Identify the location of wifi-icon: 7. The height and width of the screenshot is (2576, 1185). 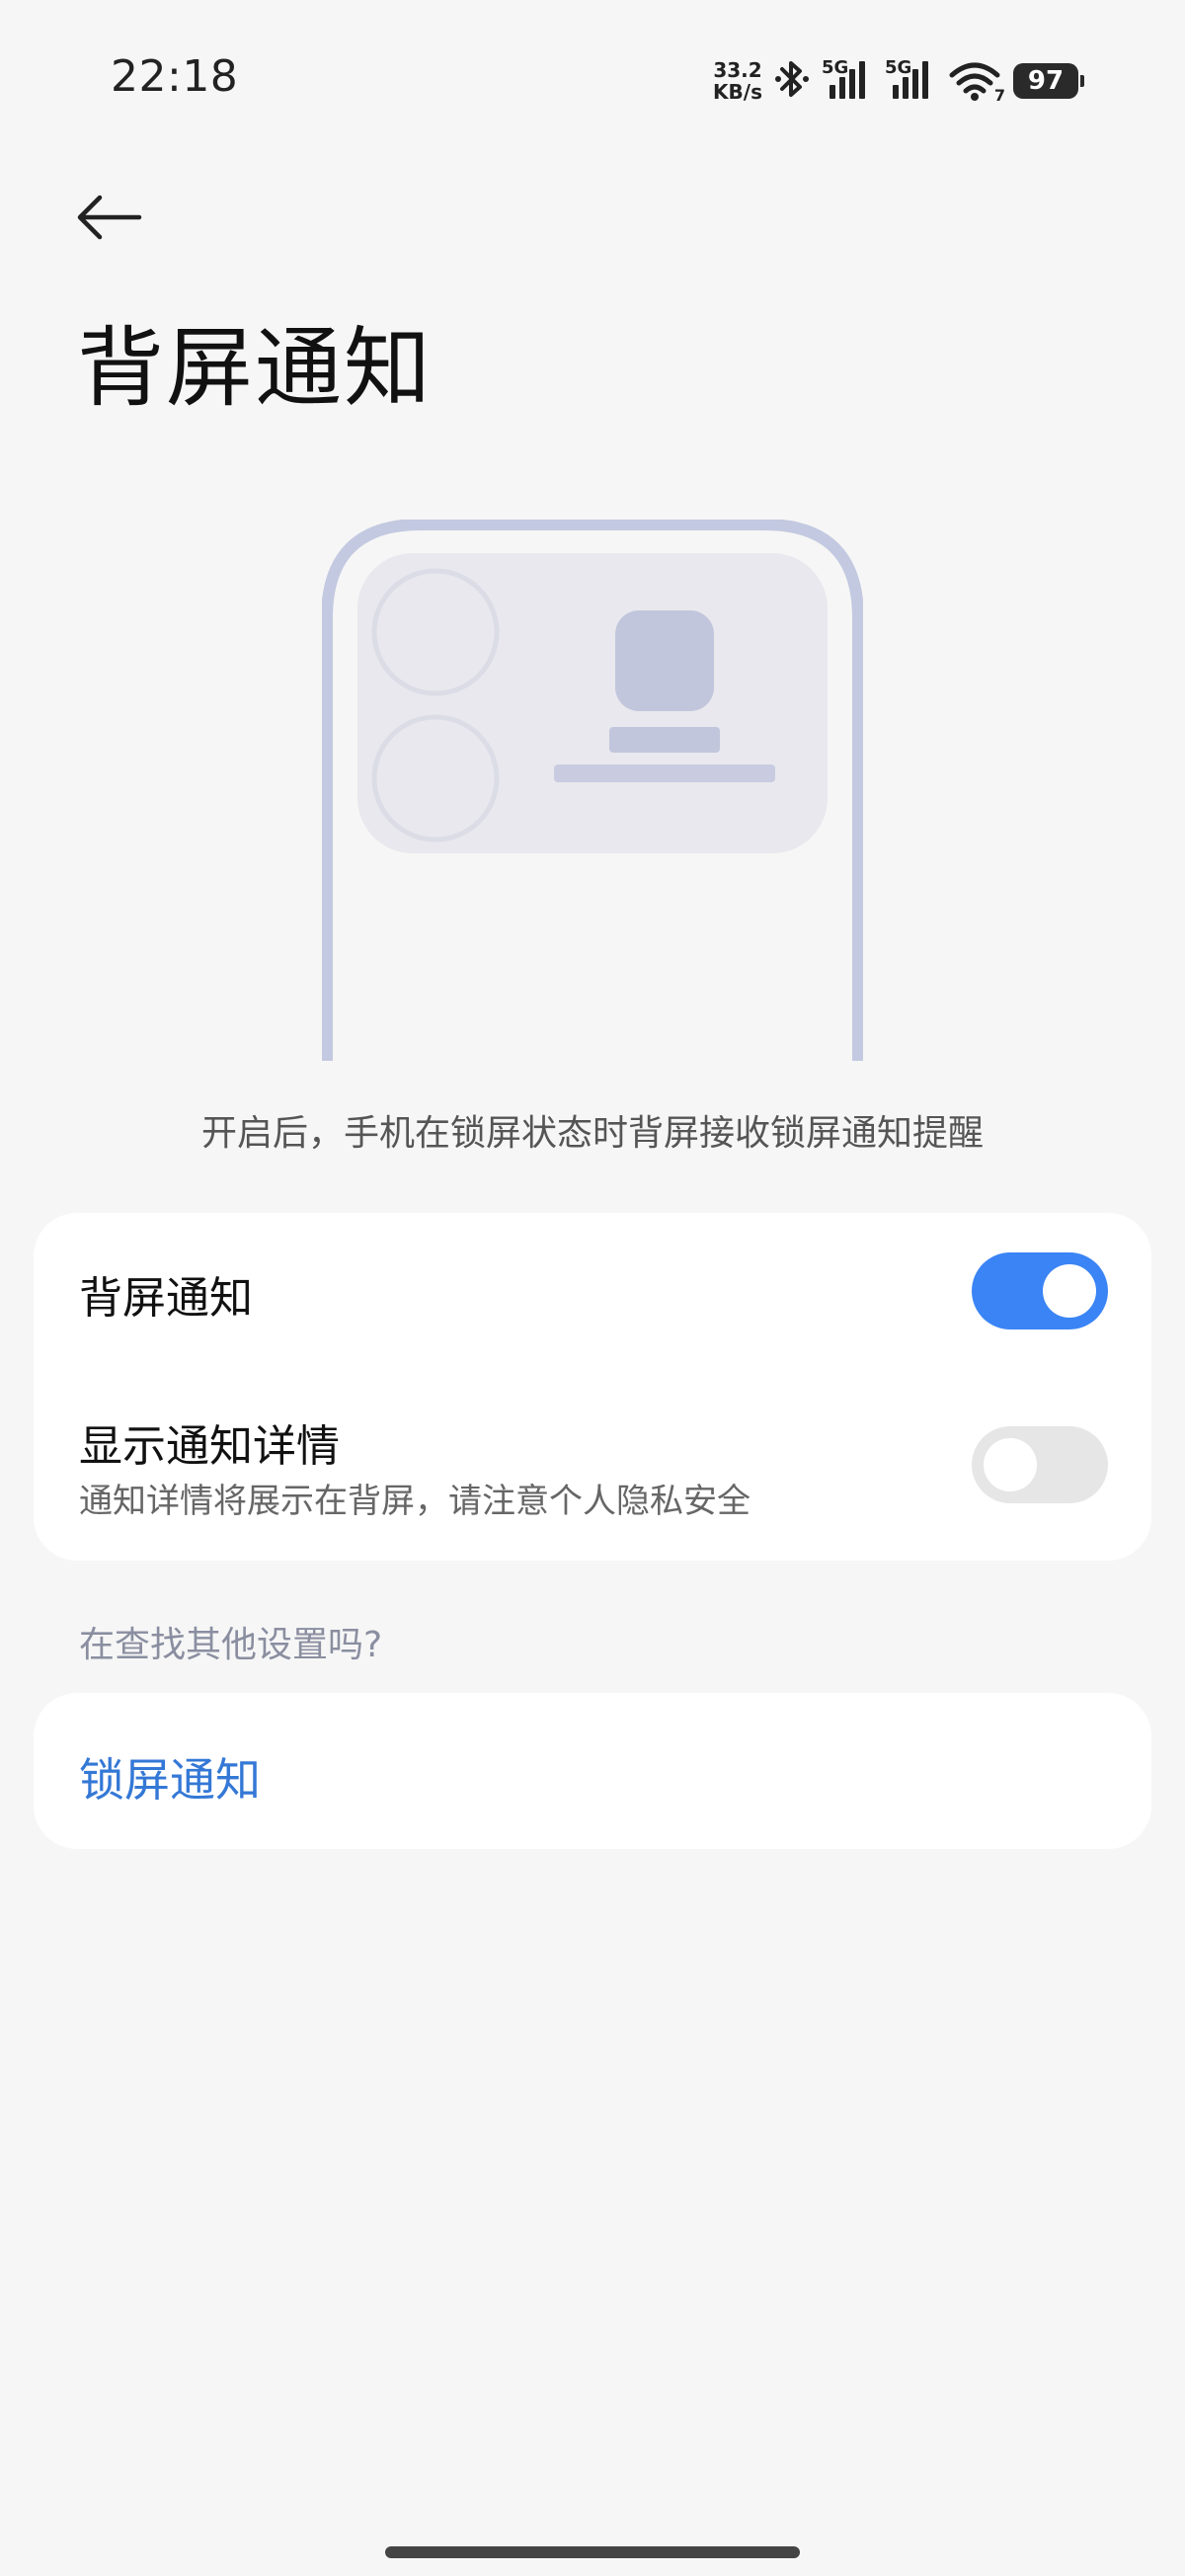
(977, 82).